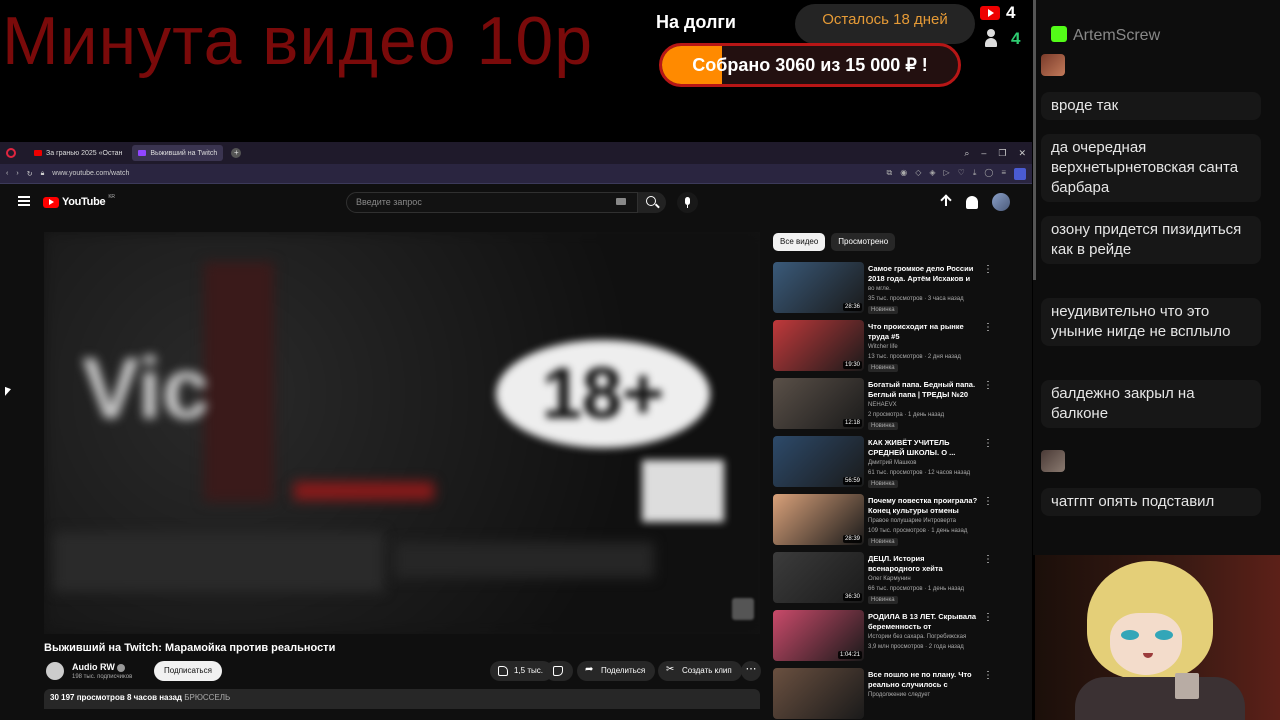  Describe the element at coordinates (879, 289) in the screenshot. I see `recommendation-channel: во мгле.` at that location.